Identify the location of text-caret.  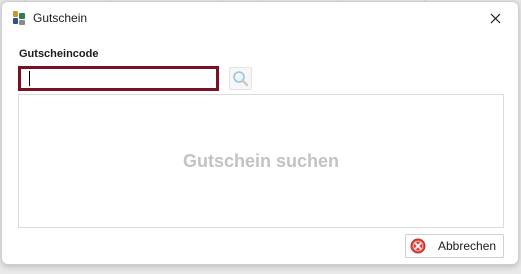
(29, 78).